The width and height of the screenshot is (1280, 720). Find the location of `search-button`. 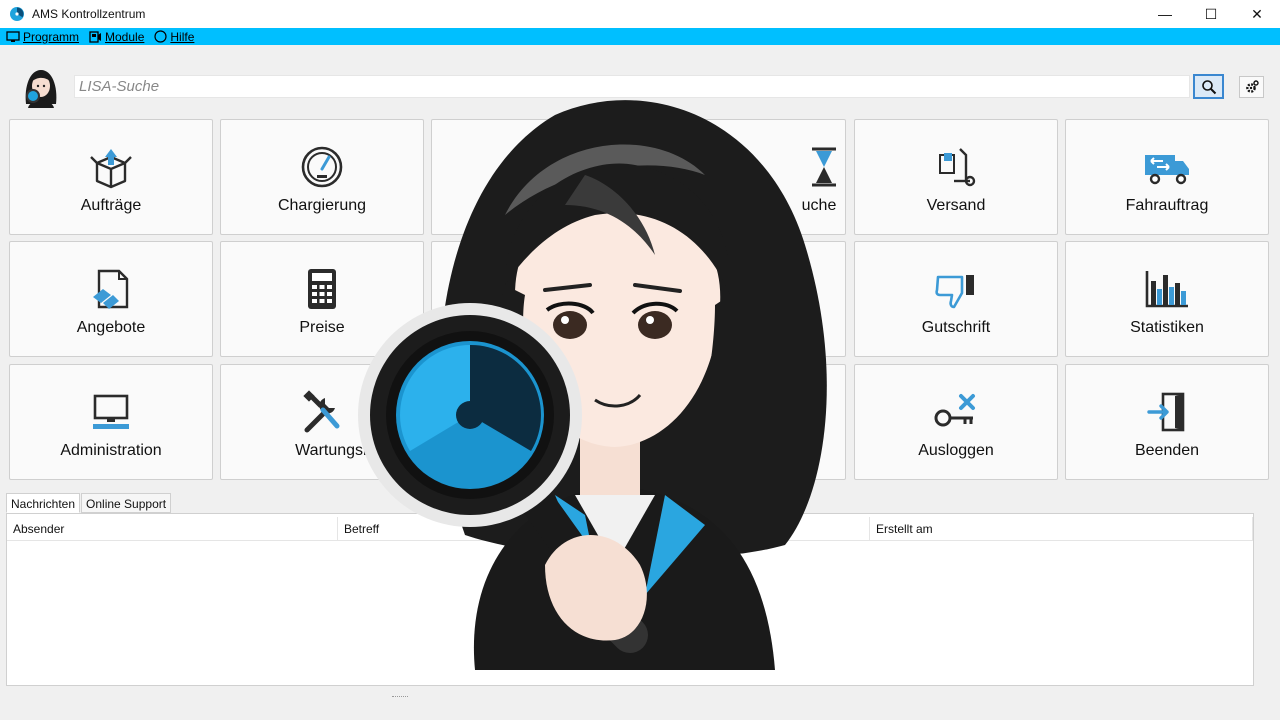

search-button is located at coordinates (1208, 86).